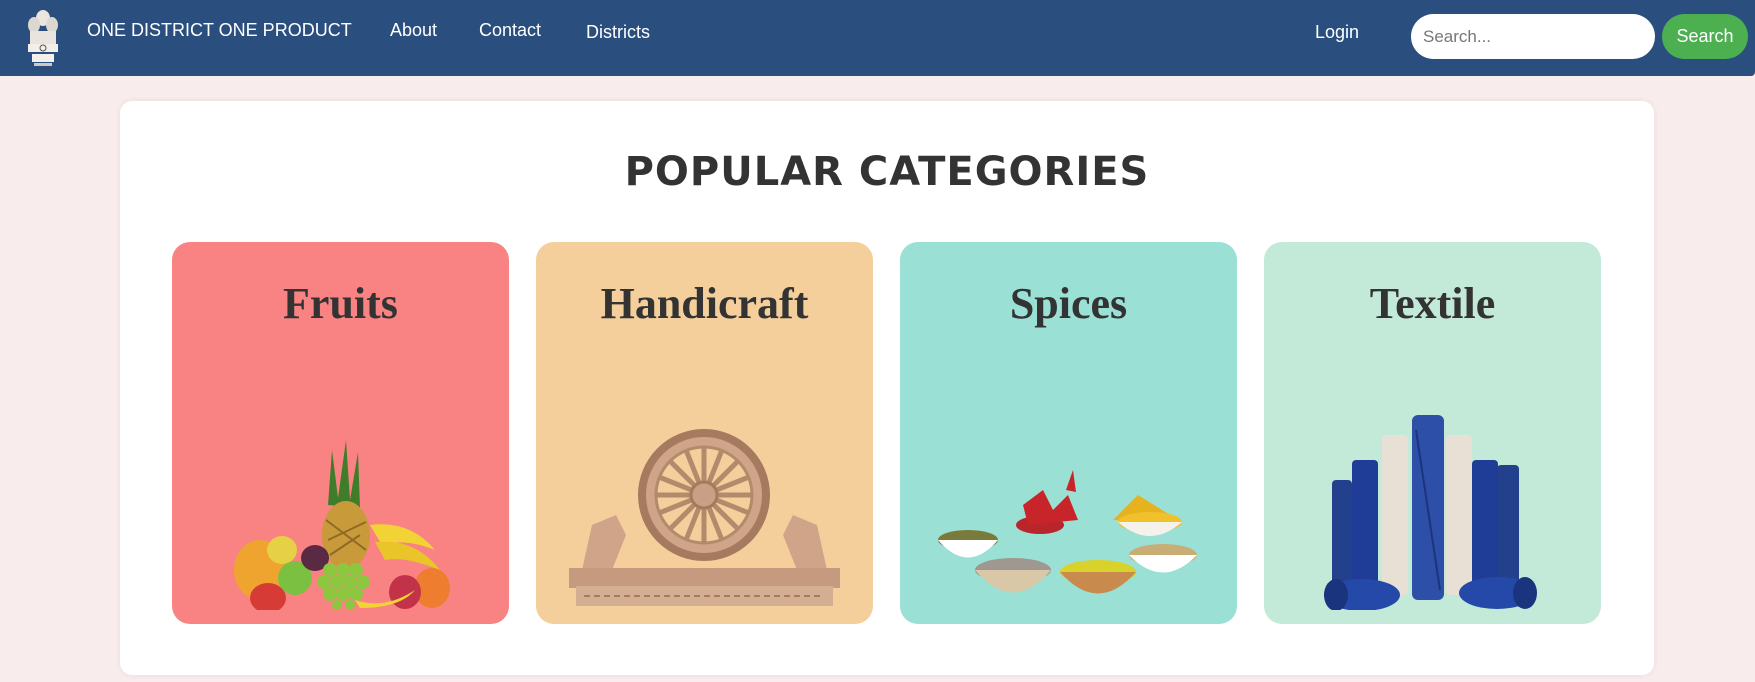 The height and width of the screenshot is (682, 1755). Describe the element at coordinates (219, 30) in the screenshot. I see `brand-link: ONE DISTRICT ONE PRODUCT` at that location.